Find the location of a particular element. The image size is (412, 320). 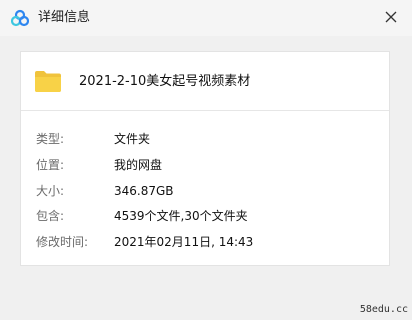

baidu-netdisk-logo-icon is located at coordinates (20, 18).